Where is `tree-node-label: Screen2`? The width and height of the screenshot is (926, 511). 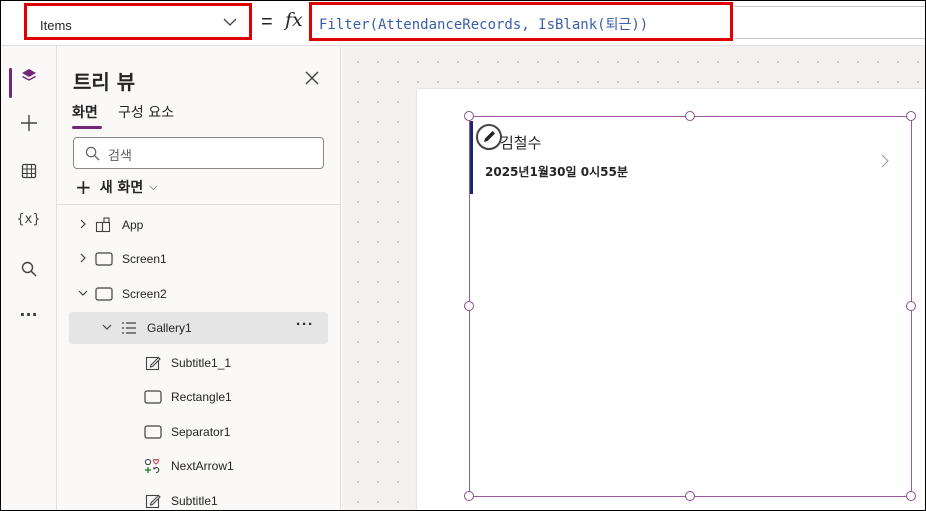 tree-node-label: Screen2 is located at coordinates (144, 294).